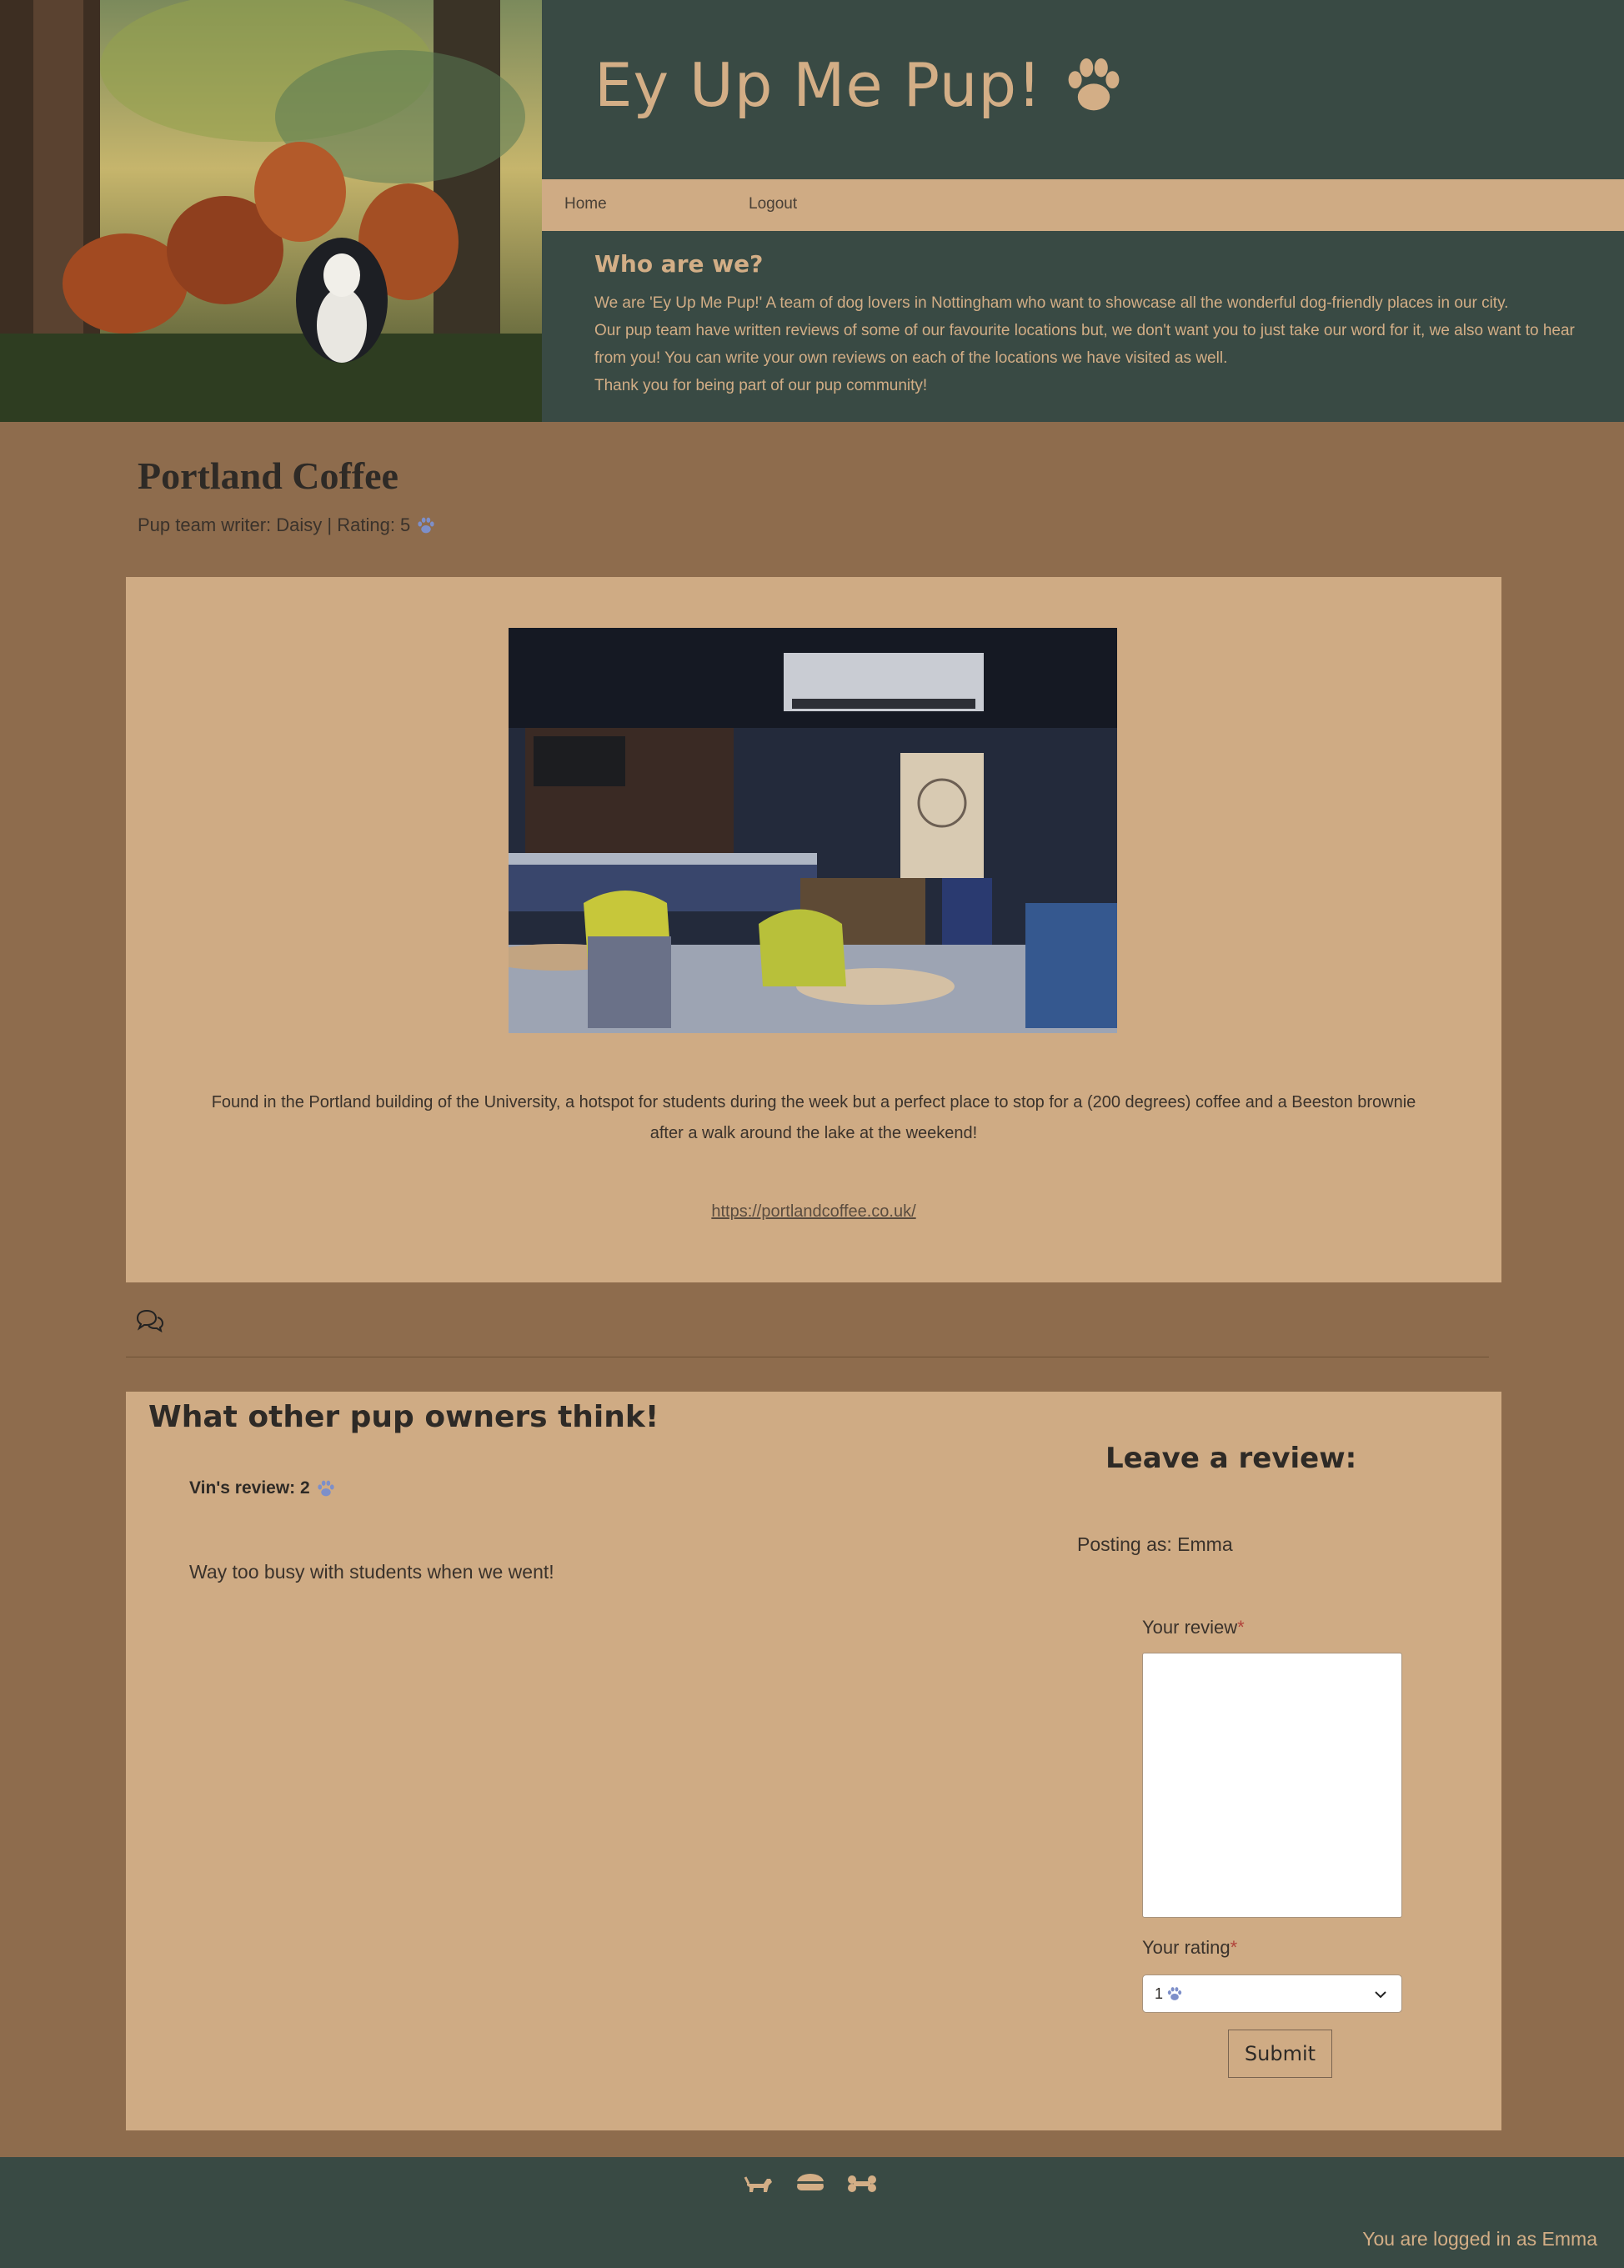 The image size is (1624, 2268). I want to click on hero-dogs-image, so click(271, 211).